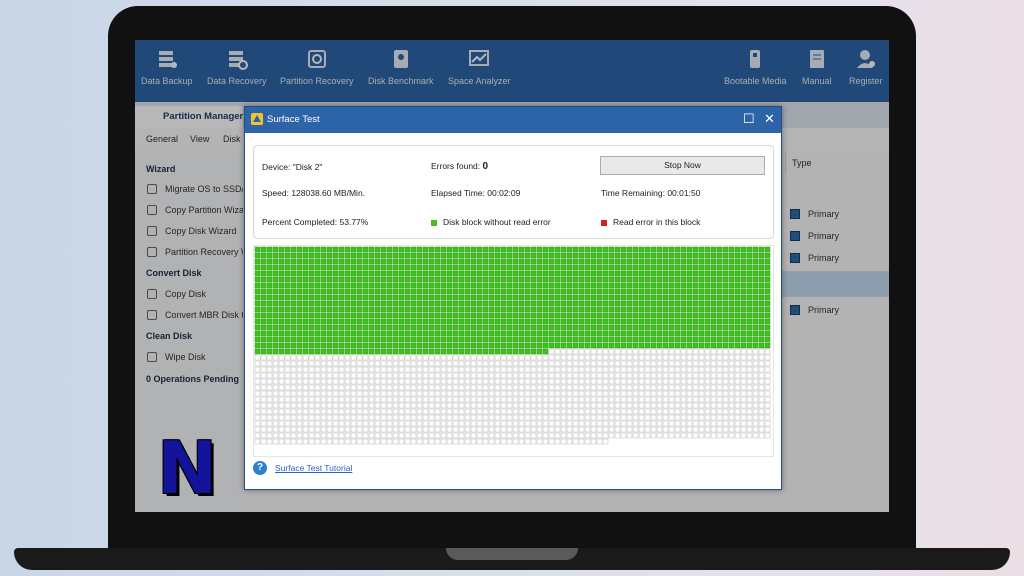 This screenshot has height=576, width=1024. What do you see at coordinates (769, 119) in the screenshot?
I see `close-icon: ✕` at bounding box center [769, 119].